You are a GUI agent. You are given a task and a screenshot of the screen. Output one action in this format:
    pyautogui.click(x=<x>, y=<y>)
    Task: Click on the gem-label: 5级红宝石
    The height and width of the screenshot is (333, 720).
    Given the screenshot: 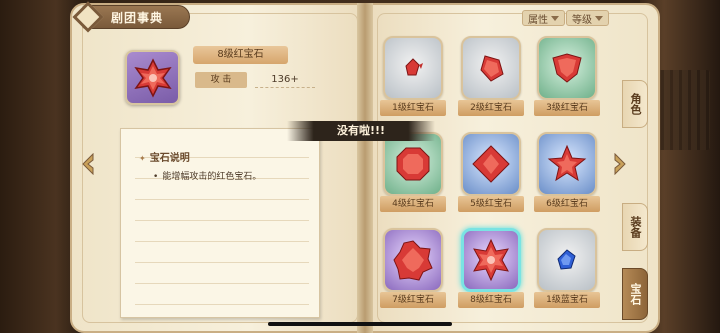 What is the action you would take?
    pyautogui.click(x=491, y=204)
    